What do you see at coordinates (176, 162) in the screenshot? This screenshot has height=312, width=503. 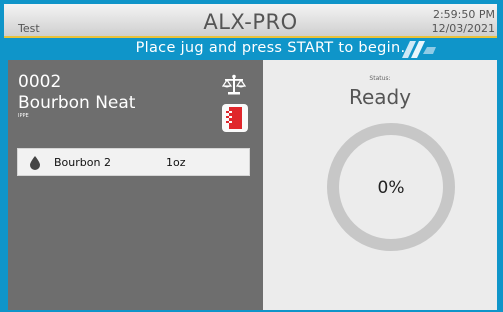 I see `ingredient-amount: 1oz` at bounding box center [176, 162].